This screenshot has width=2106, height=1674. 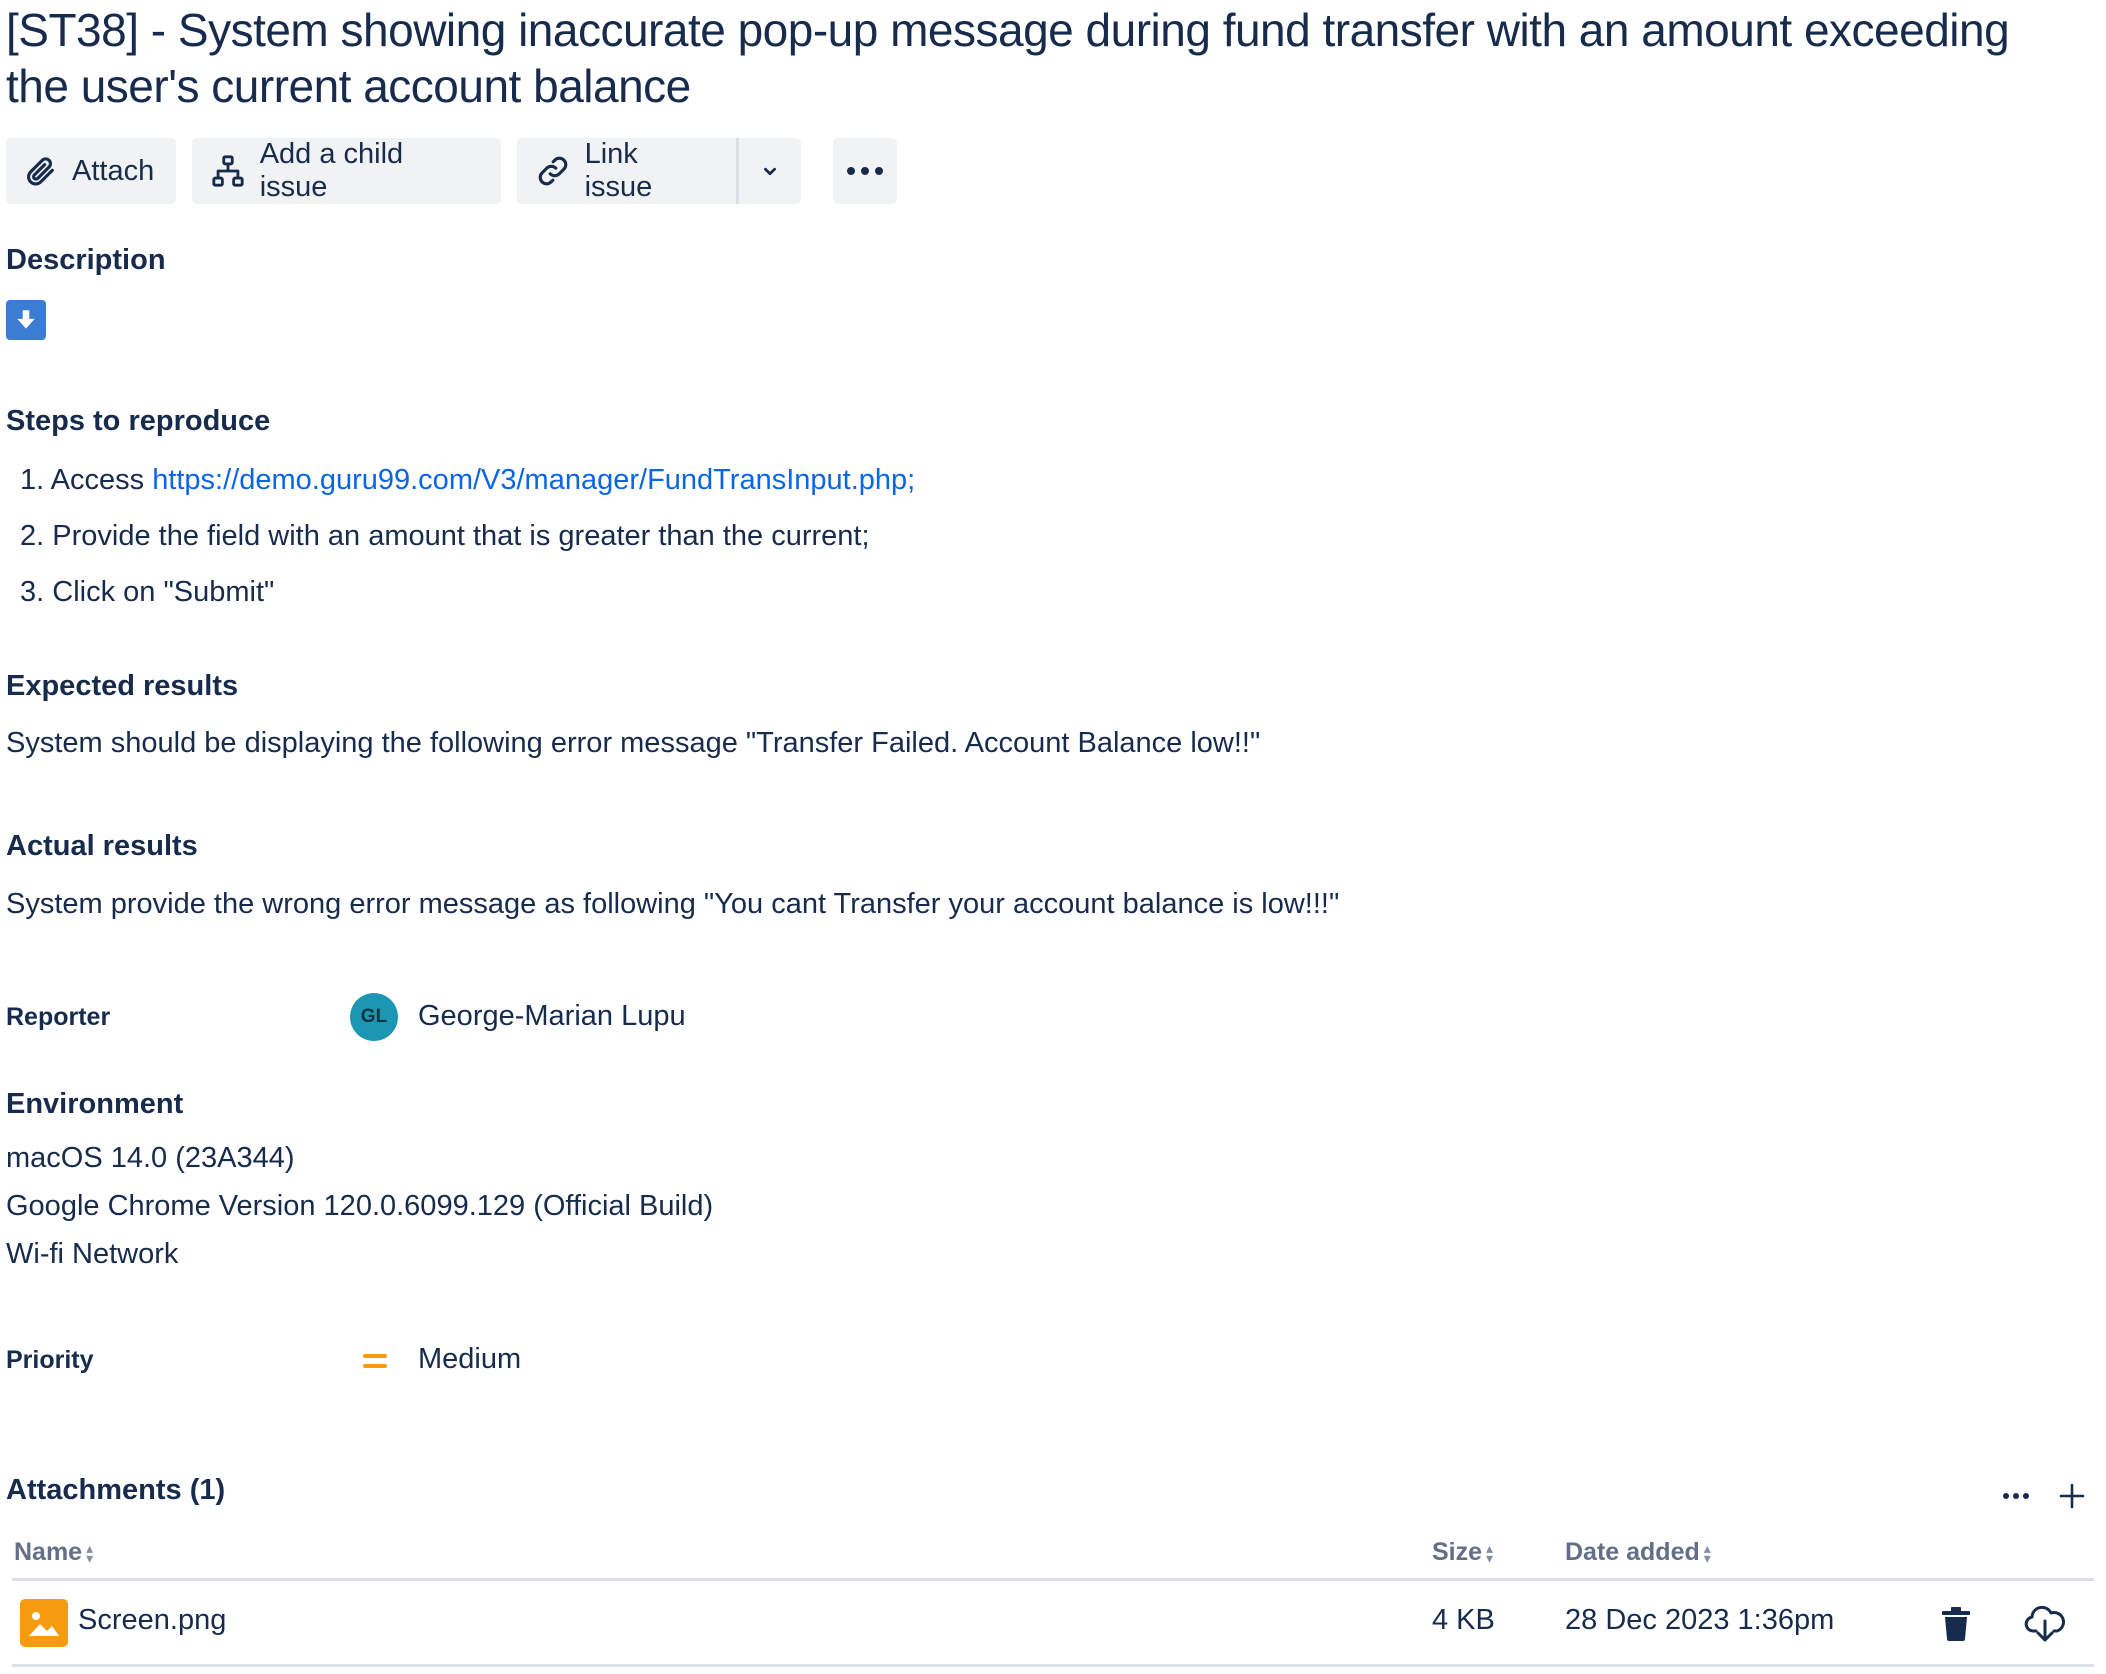 What do you see at coordinates (1463, 1620) in the screenshot?
I see `attachment-file-size: 4 KB` at bounding box center [1463, 1620].